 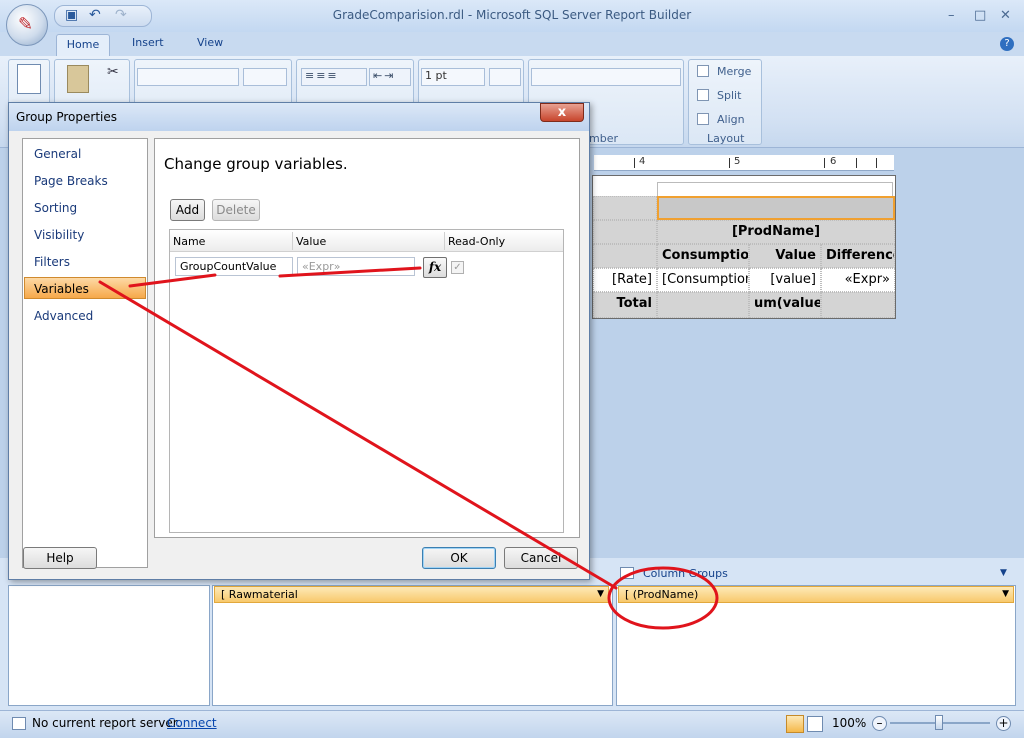 I want to click on ok-button: OK, so click(x=459, y=558).